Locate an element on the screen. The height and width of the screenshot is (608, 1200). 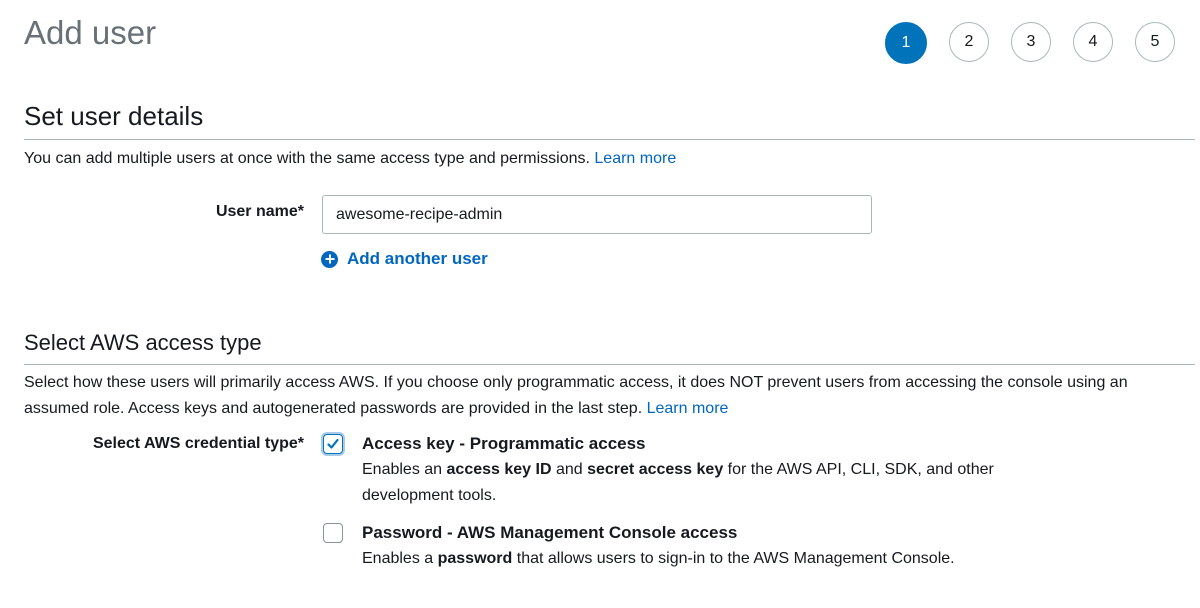
step-3: 3 is located at coordinates (1031, 42).